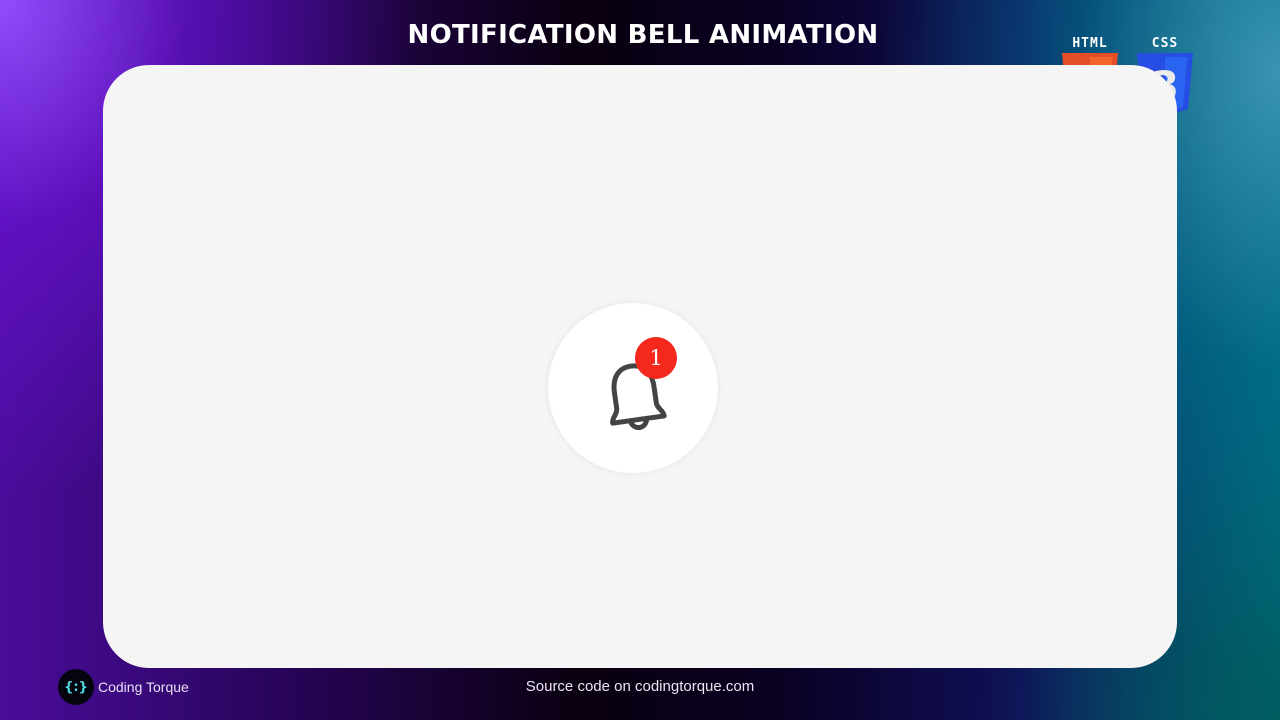  Describe the element at coordinates (640, 686) in the screenshot. I see `source-link: Source code on codingtorque.com` at that location.